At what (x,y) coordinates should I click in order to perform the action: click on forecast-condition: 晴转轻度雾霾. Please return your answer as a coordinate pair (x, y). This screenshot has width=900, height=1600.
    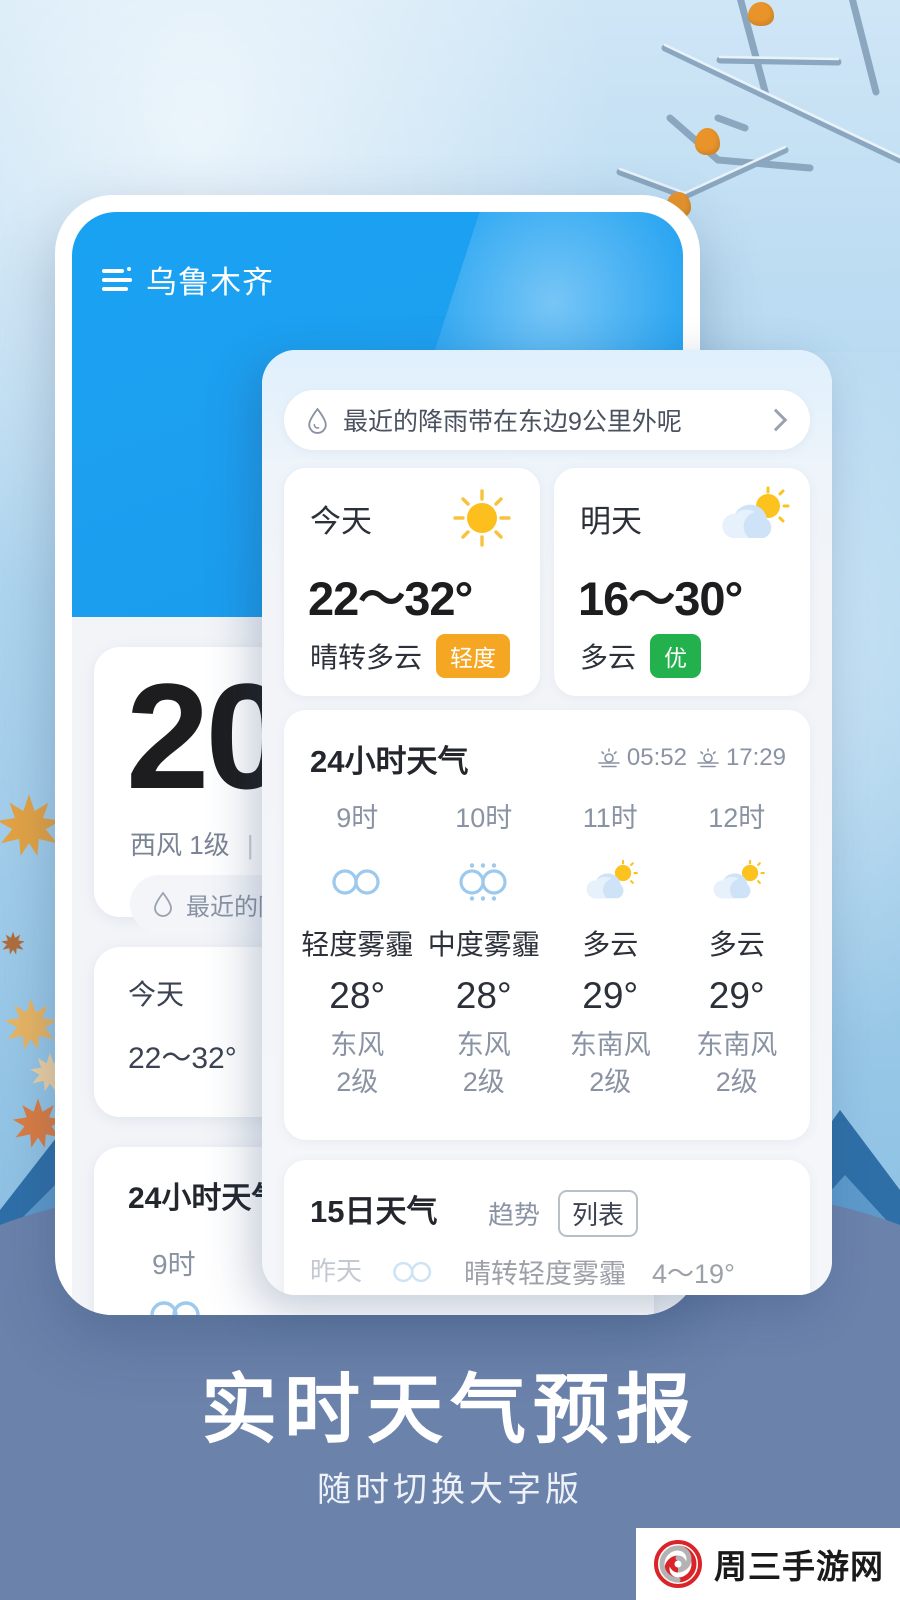
    Looking at the image, I should click on (545, 1274).